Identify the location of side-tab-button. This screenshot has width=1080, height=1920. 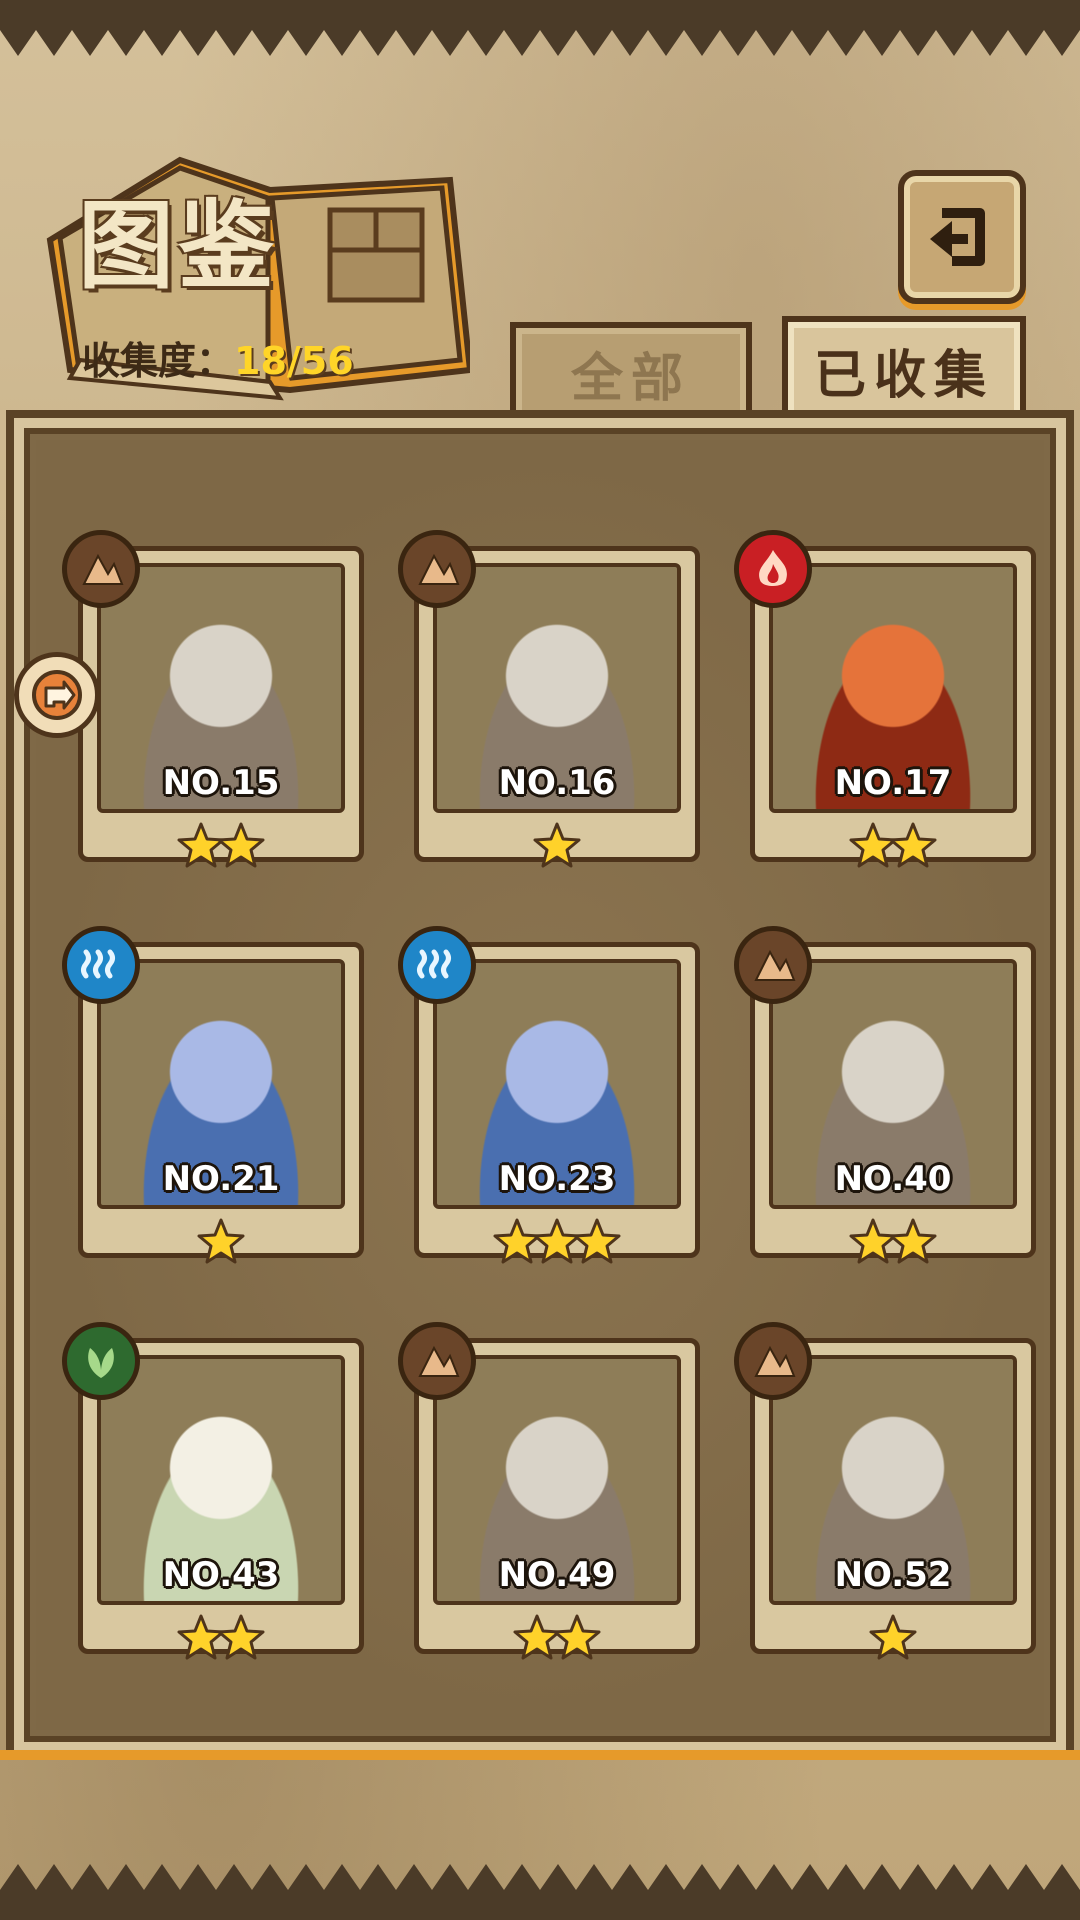
(57, 695).